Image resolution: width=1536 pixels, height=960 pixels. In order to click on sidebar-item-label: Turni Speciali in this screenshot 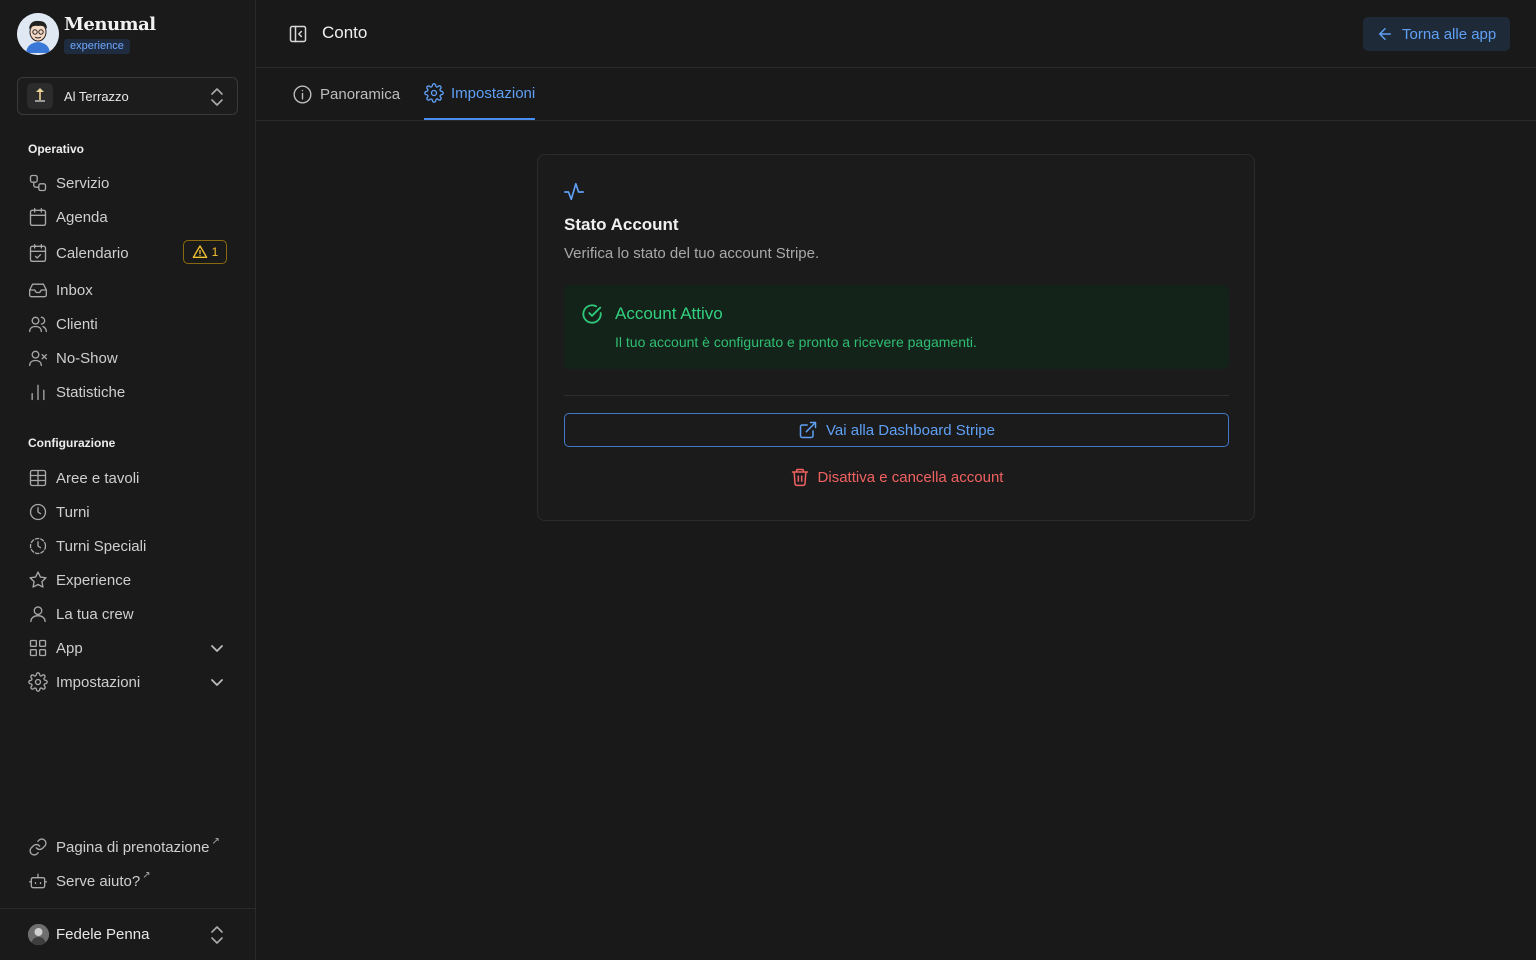, I will do `click(101, 546)`.